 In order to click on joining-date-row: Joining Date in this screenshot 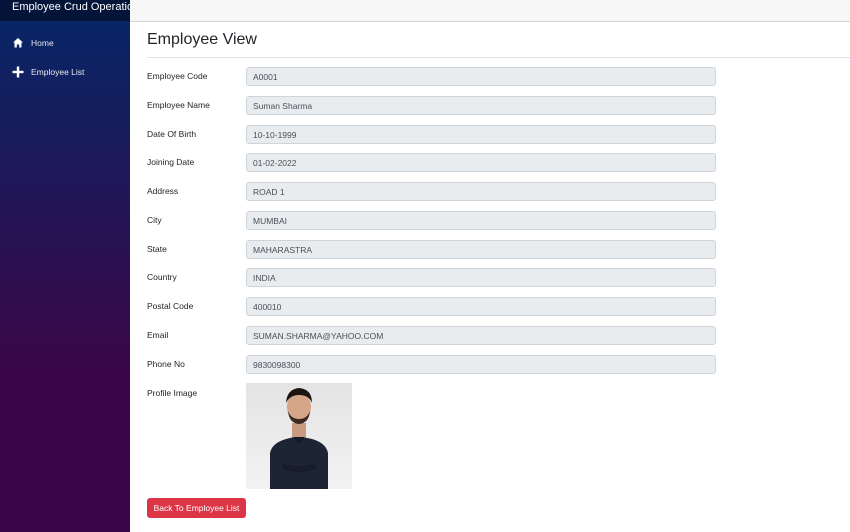, I will do `click(438, 163)`.